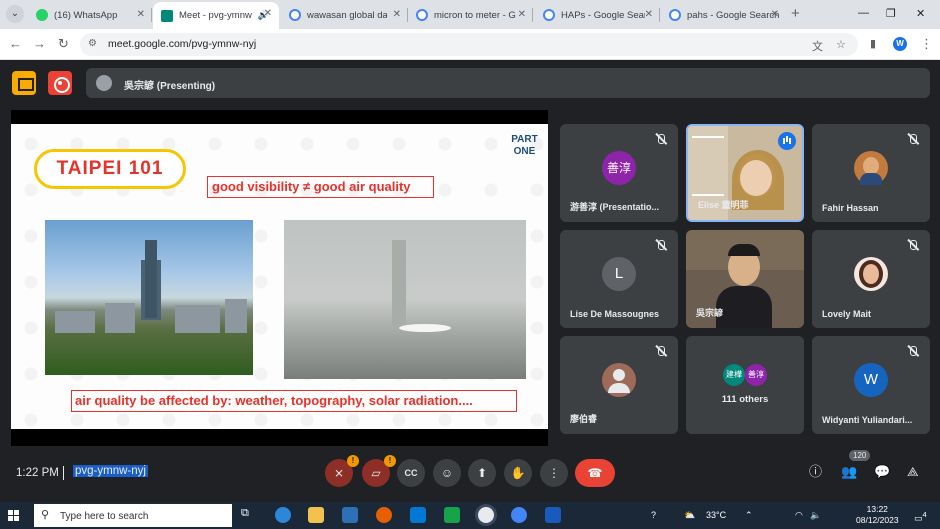 The height and width of the screenshot is (529, 940). I want to click on app-icon, so click(452, 515).